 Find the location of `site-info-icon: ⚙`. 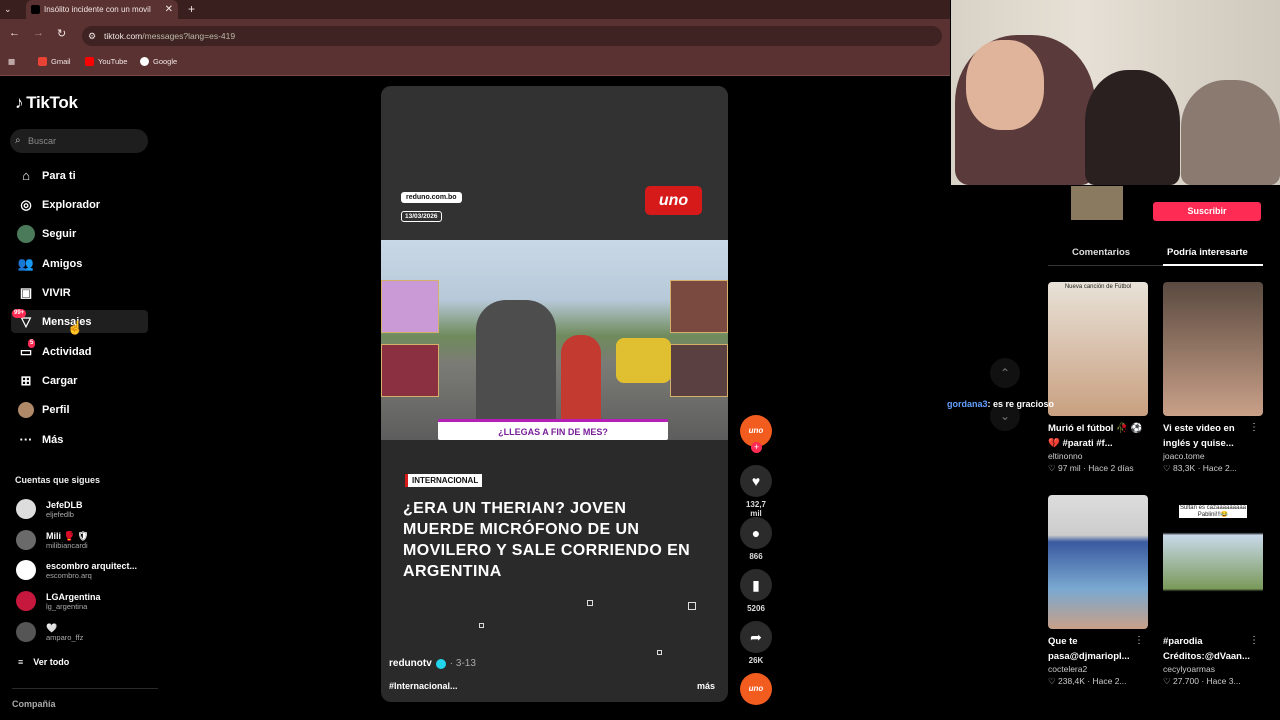

site-info-icon: ⚙ is located at coordinates (92, 36).